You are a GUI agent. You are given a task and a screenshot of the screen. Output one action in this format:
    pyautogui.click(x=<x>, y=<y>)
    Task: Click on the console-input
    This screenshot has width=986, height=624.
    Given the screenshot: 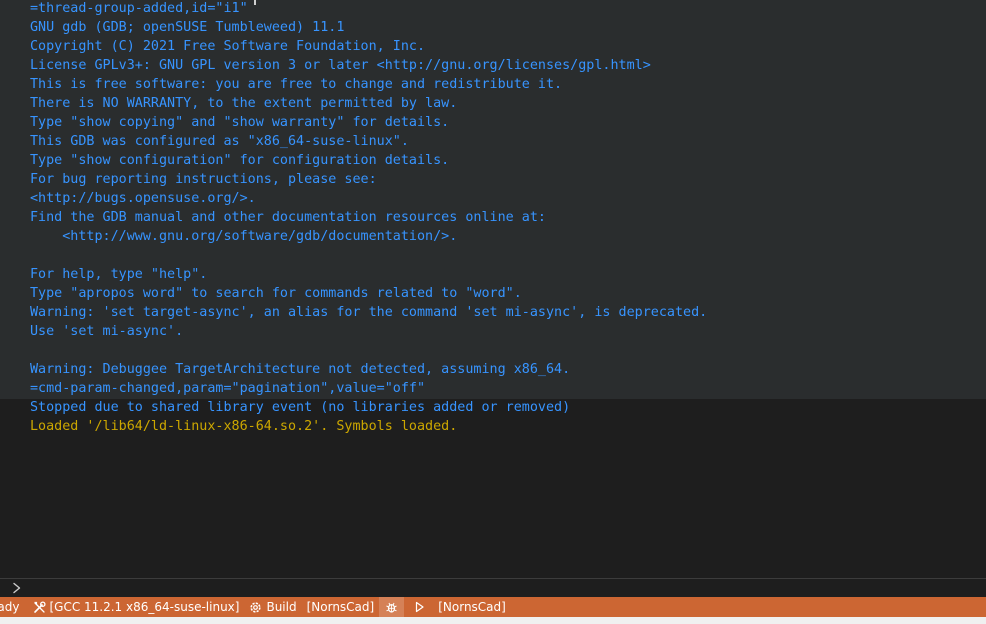 What is the action you would take?
    pyautogui.click(x=500, y=588)
    